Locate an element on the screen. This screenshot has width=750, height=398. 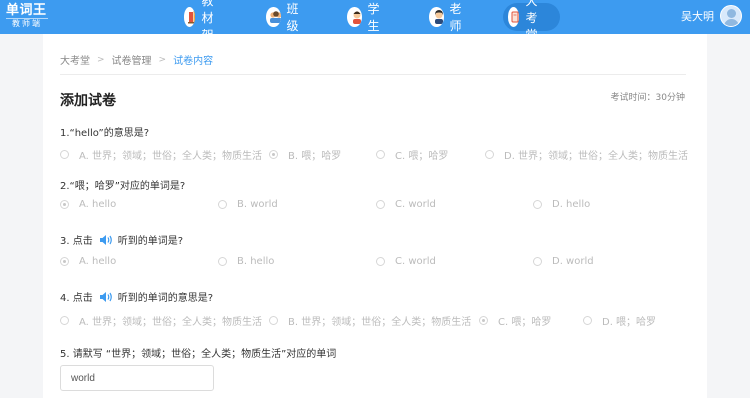
question-text: 2.“喂；哈罗”对应的单词是? is located at coordinates (123, 186).